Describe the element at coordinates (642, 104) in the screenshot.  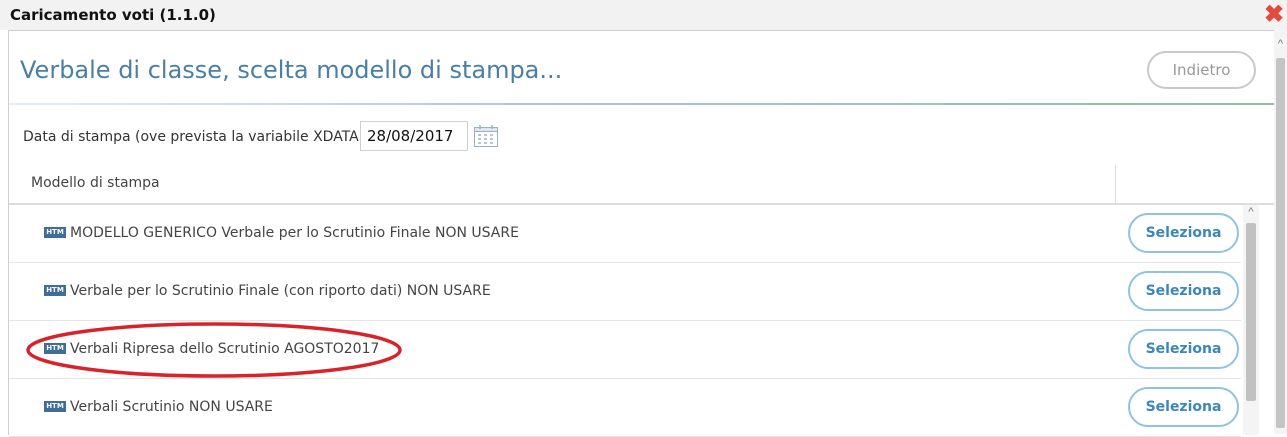
I see `header-divider` at that location.